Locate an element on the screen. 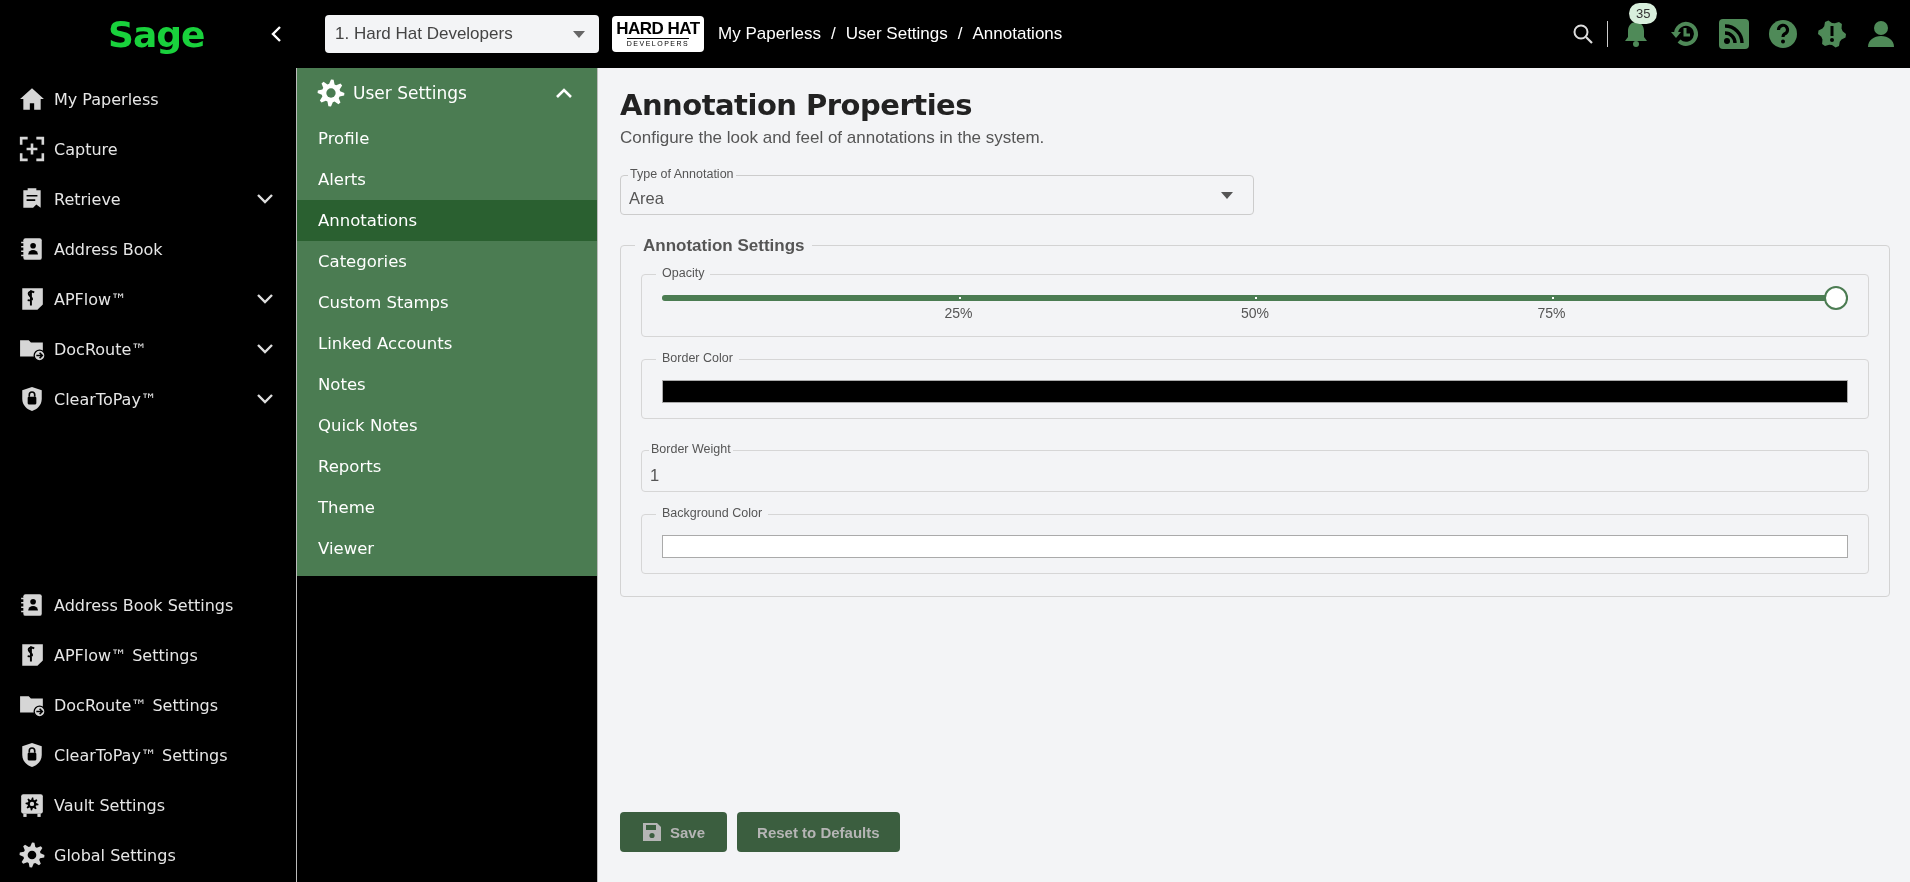 This screenshot has height=882, width=1910. submenu-item: Profile is located at coordinates (447, 138).